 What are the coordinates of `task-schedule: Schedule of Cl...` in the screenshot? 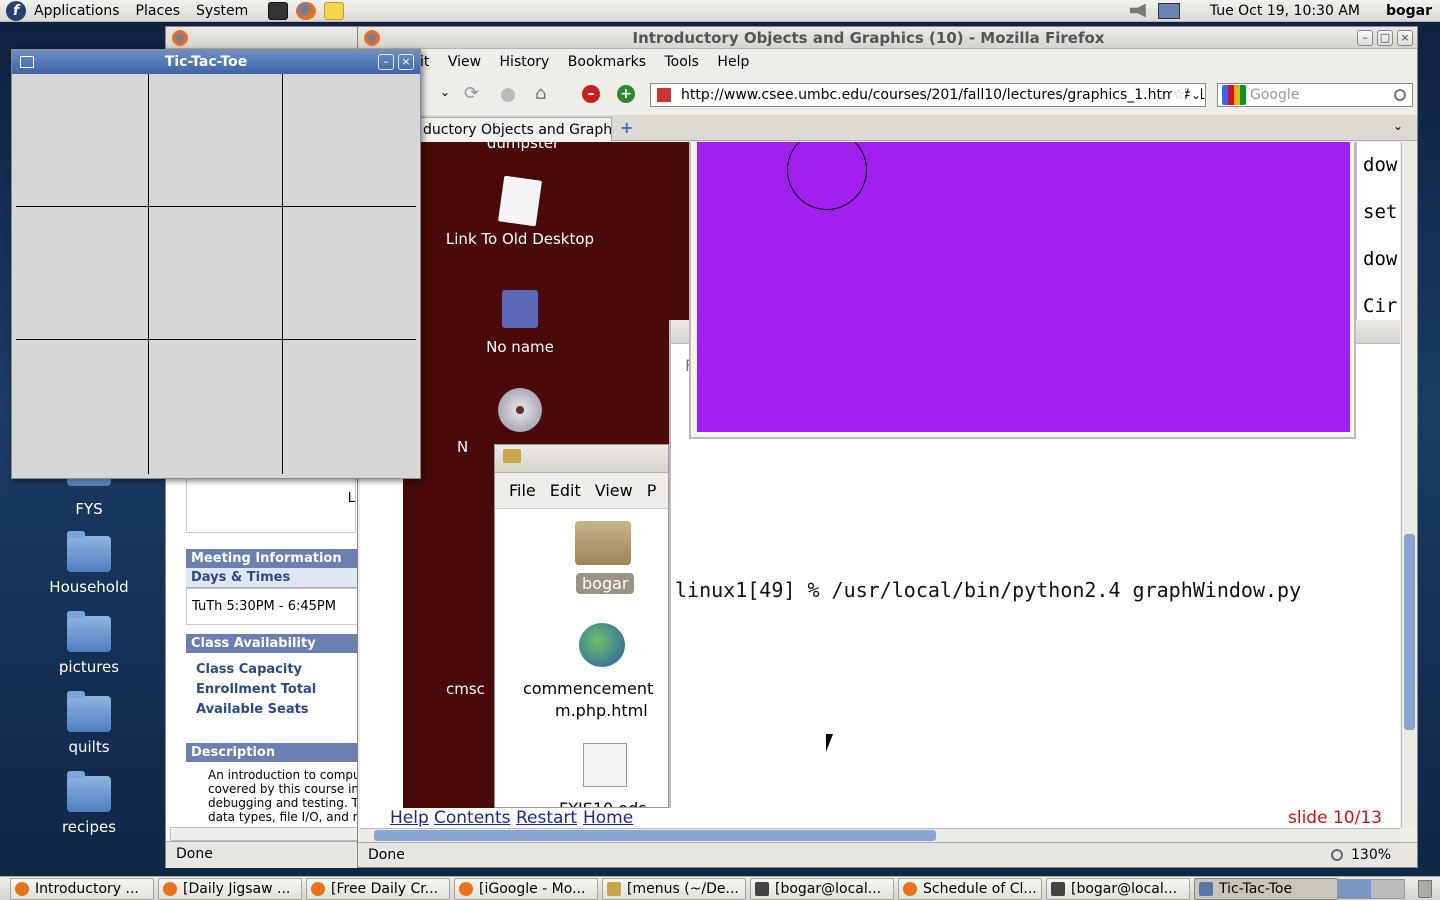 It's located at (970, 888).